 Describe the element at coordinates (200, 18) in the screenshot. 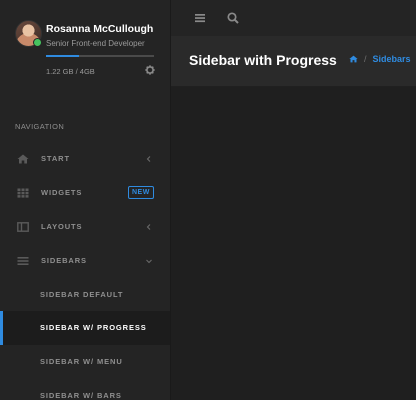

I see `menu-toggle-icon` at that location.